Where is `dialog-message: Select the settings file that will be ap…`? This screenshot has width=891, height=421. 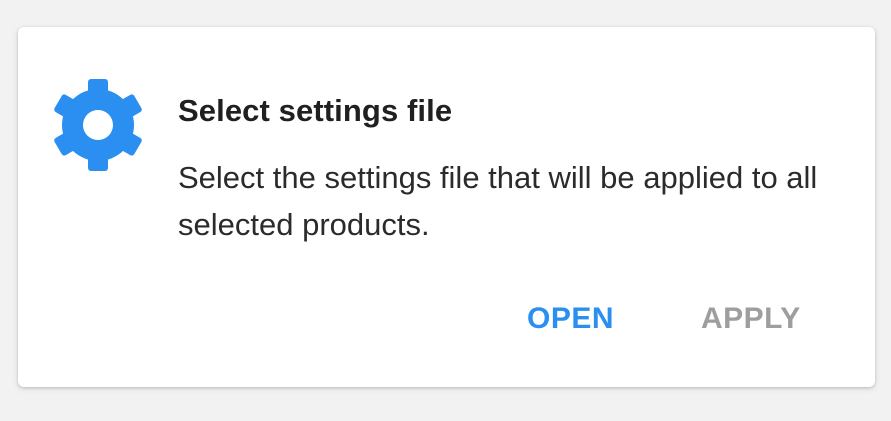 dialog-message: Select the settings file that will be ap… is located at coordinates (498, 201).